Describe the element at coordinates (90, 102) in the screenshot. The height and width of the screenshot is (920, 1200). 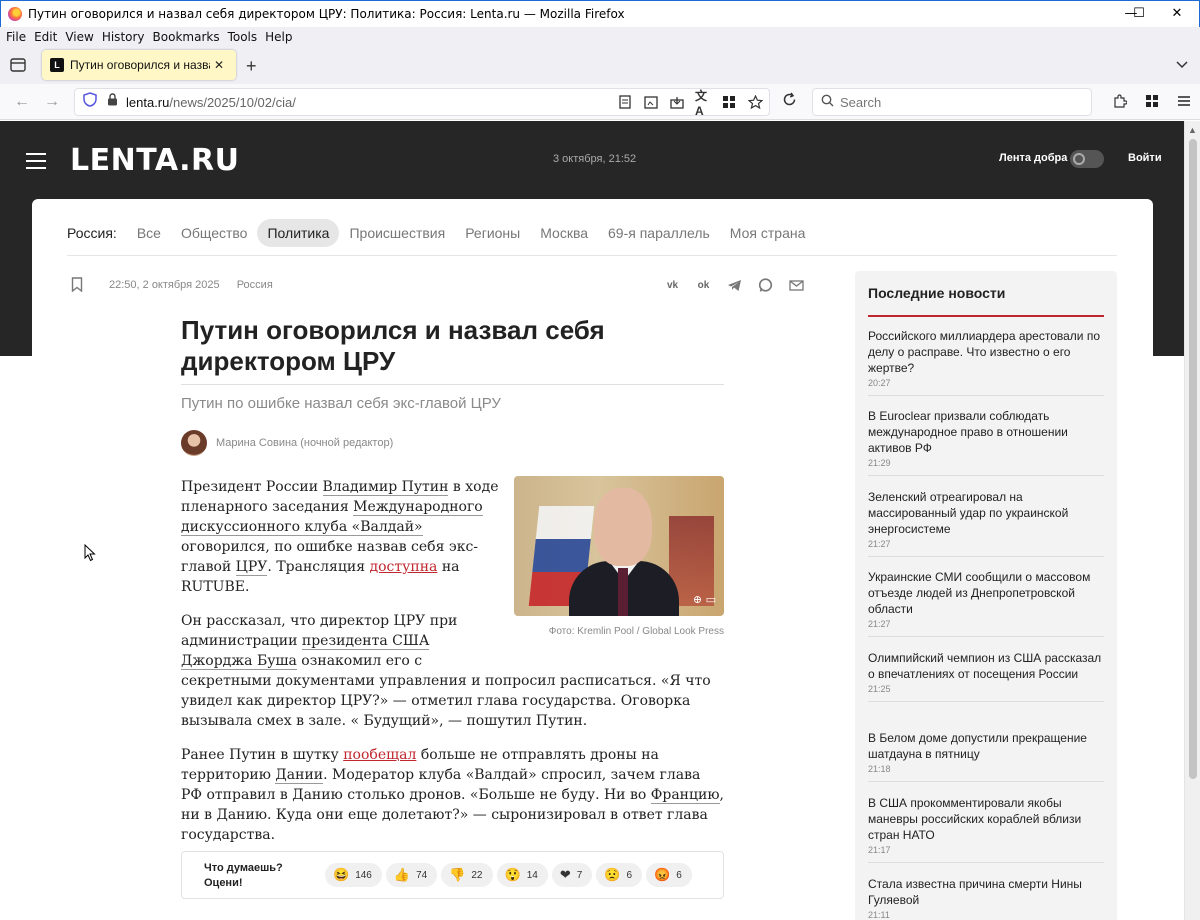
I see `tracking-shield-icon` at that location.